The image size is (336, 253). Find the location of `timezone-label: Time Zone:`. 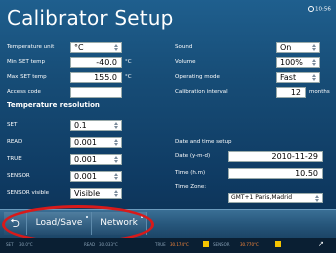

timezone-label: Time Zone: is located at coordinates (191, 187).